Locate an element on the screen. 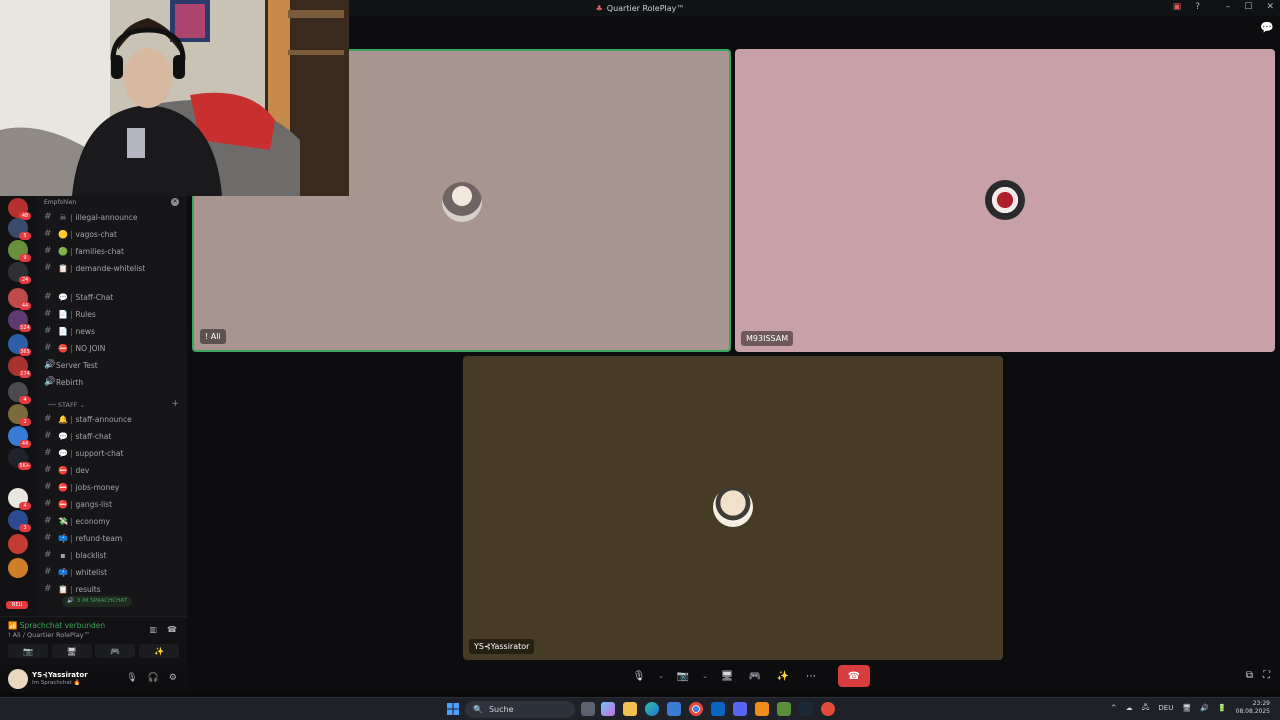  channel-item: # 💬 | staff-chat is located at coordinates (77, 436).